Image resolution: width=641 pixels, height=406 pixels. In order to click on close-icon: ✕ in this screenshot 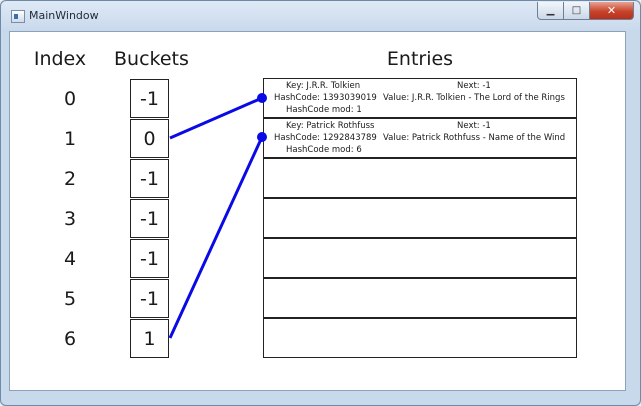, I will do `click(611, 10)`.